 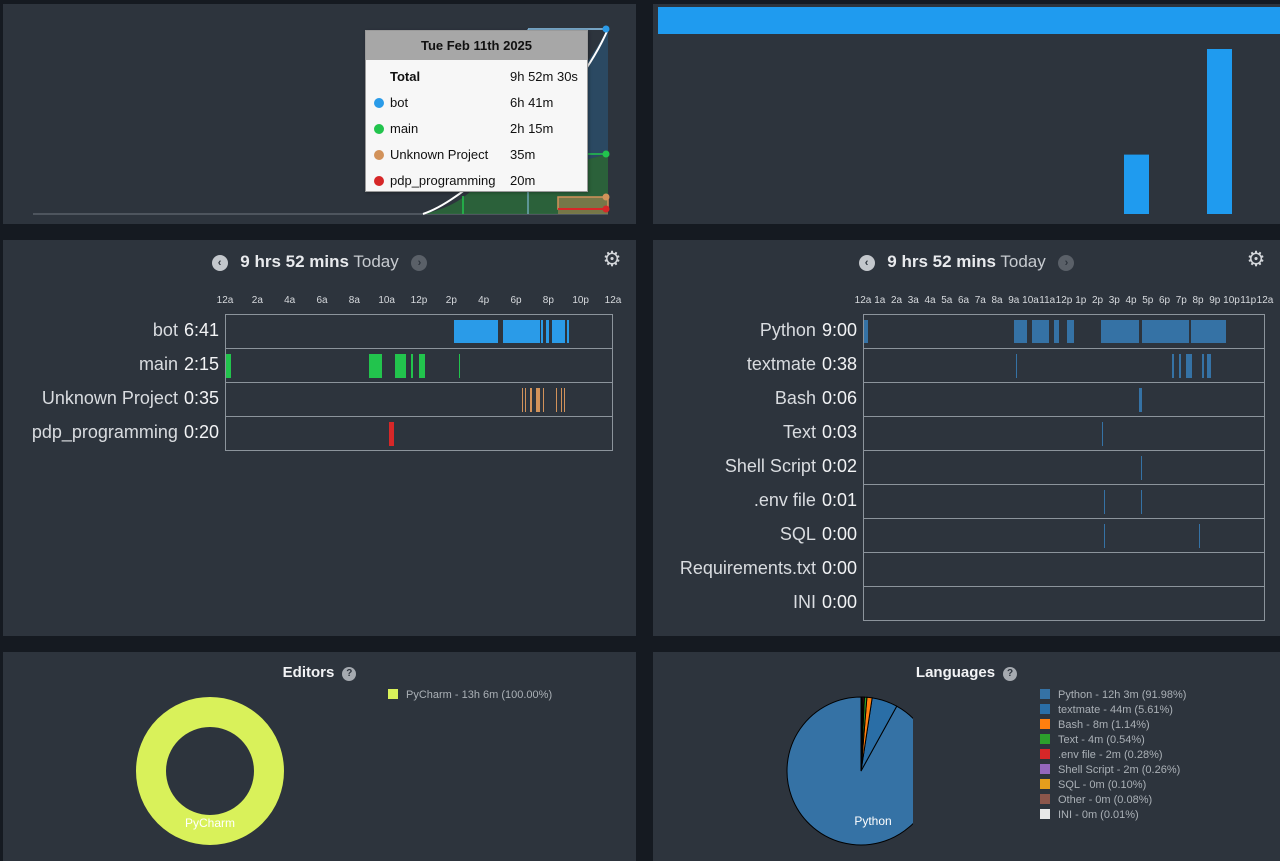 I want to click on language-legend-item: Shell Script - 2m (0.26%), so click(x=1110, y=770).